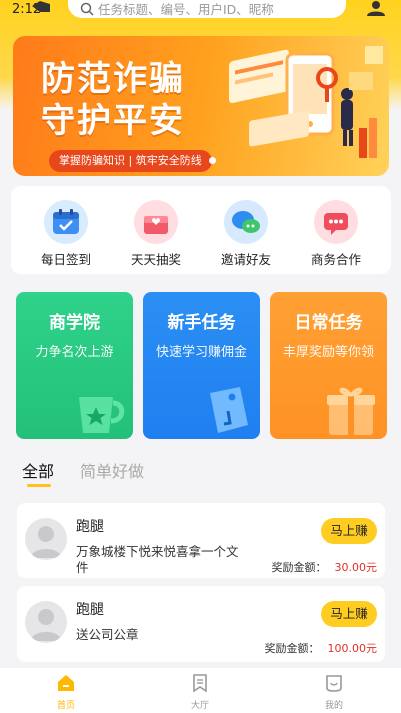 This screenshot has width=401, height=713. Describe the element at coordinates (202, 473) in the screenshot. I see `task-tabs: 全部 简单好做` at that location.